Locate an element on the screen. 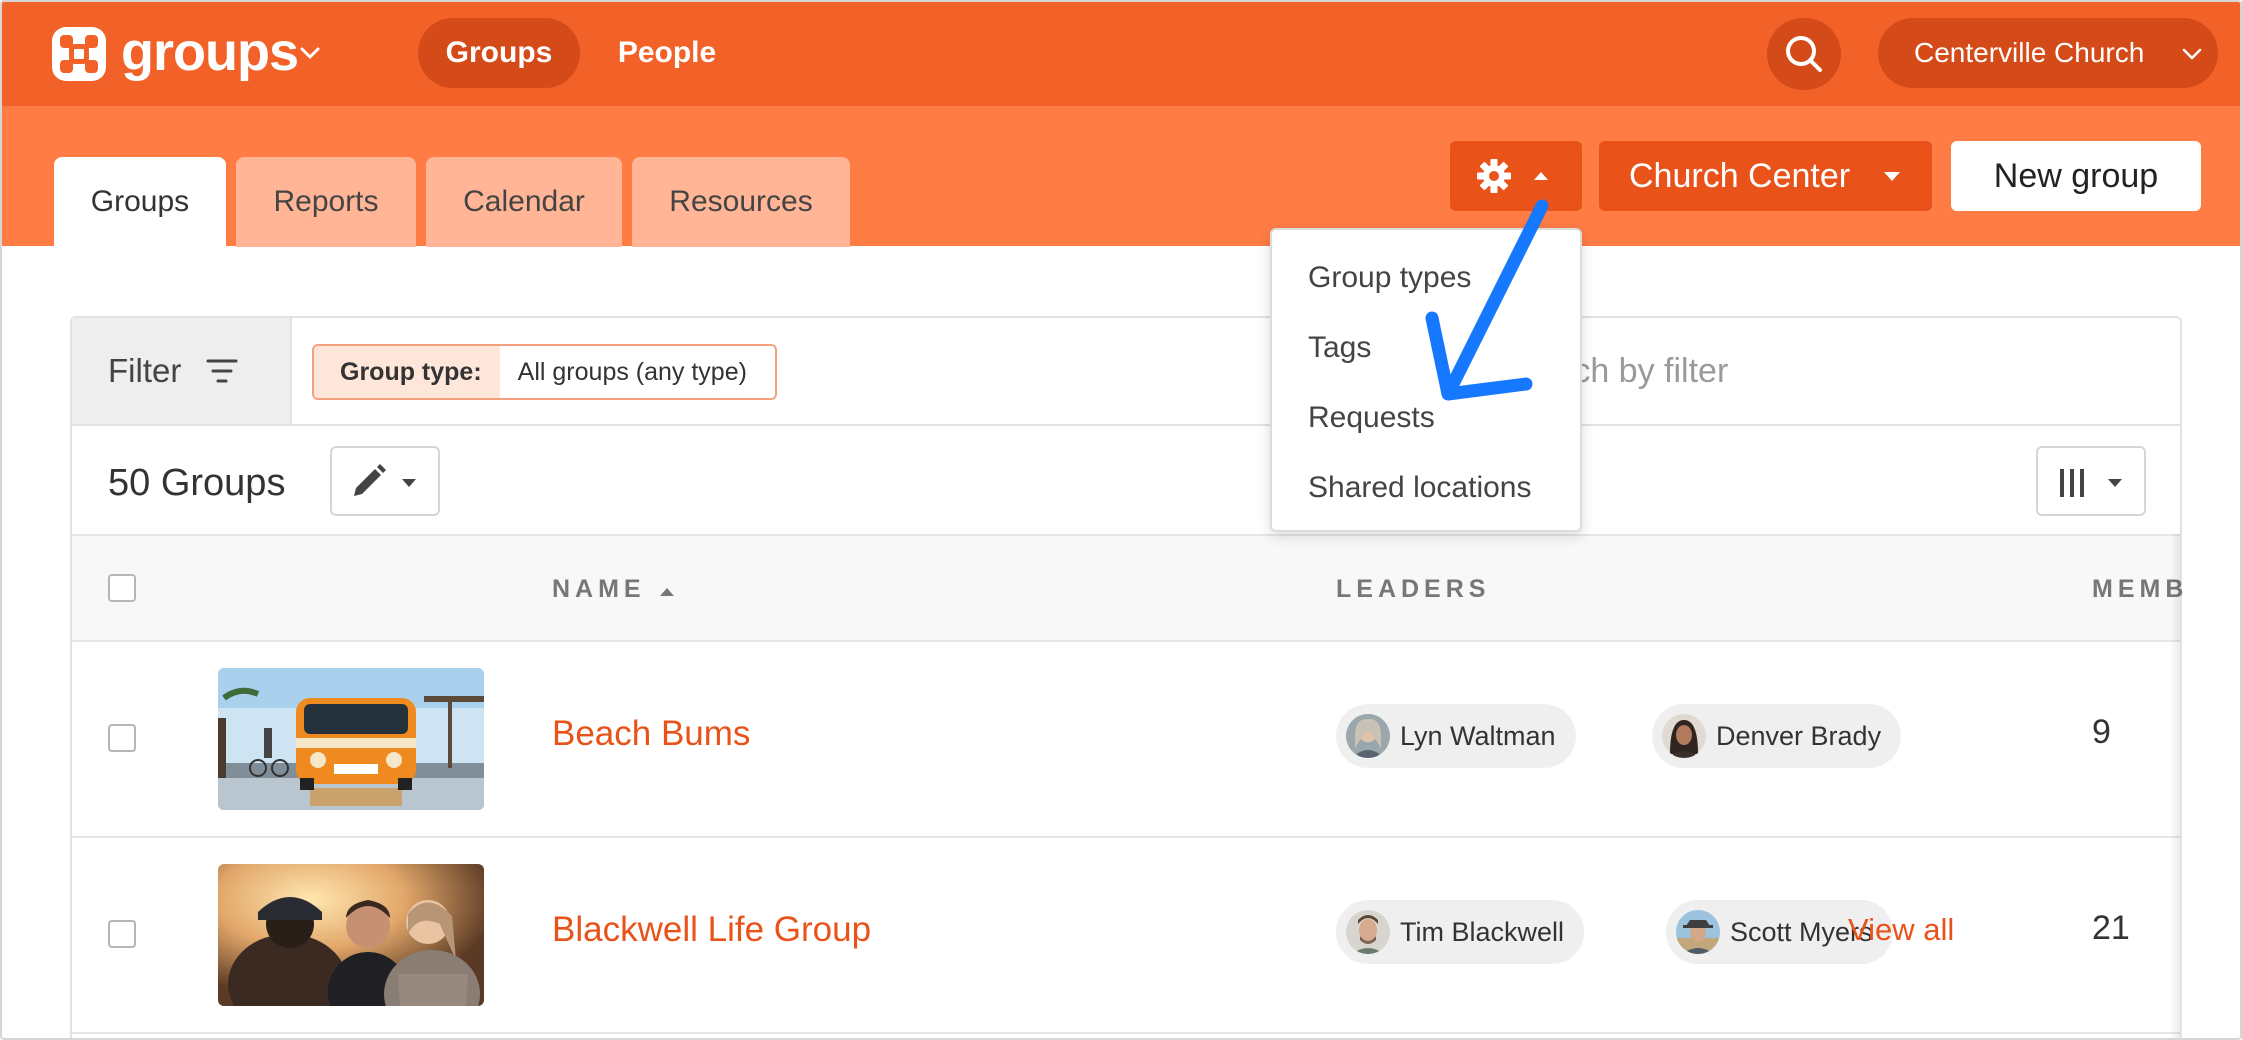 This screenshot has height=1040, width=2242. chevron-down-icon is located at coordinates (2192, 54).